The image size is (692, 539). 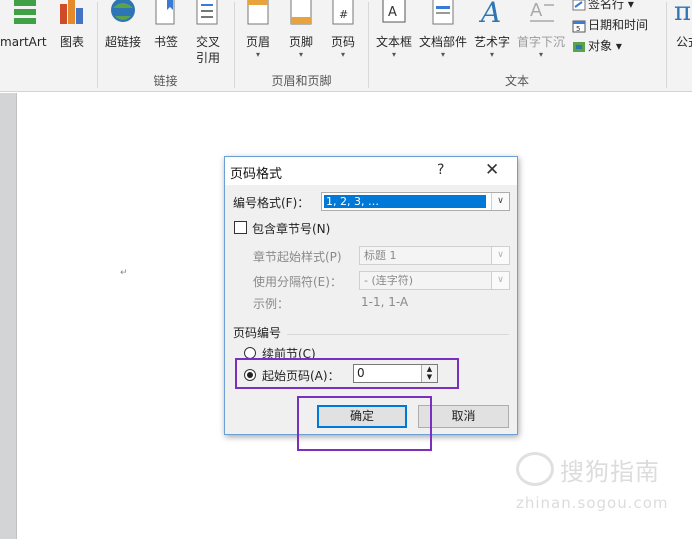 I want to click on cross-reference-button: 交叉 引用, so click(x=208, y=35).